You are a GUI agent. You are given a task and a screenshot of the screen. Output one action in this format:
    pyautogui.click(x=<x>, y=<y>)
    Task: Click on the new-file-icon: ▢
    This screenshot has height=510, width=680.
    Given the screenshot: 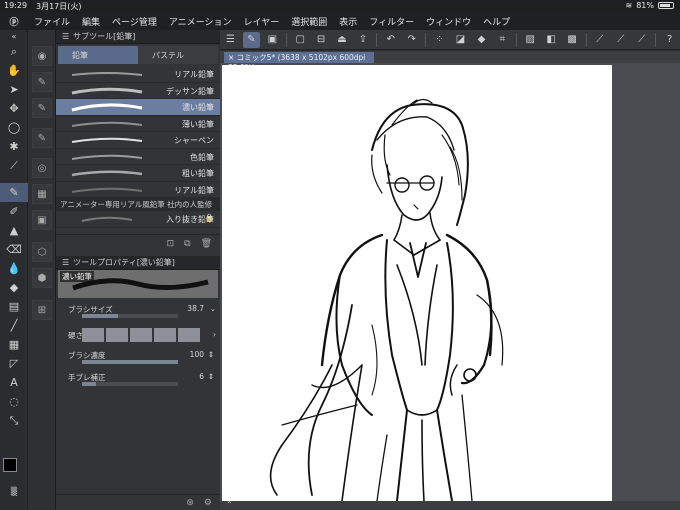 What is the action you would take?
    pyautogui.click(x=300, y=40)
    